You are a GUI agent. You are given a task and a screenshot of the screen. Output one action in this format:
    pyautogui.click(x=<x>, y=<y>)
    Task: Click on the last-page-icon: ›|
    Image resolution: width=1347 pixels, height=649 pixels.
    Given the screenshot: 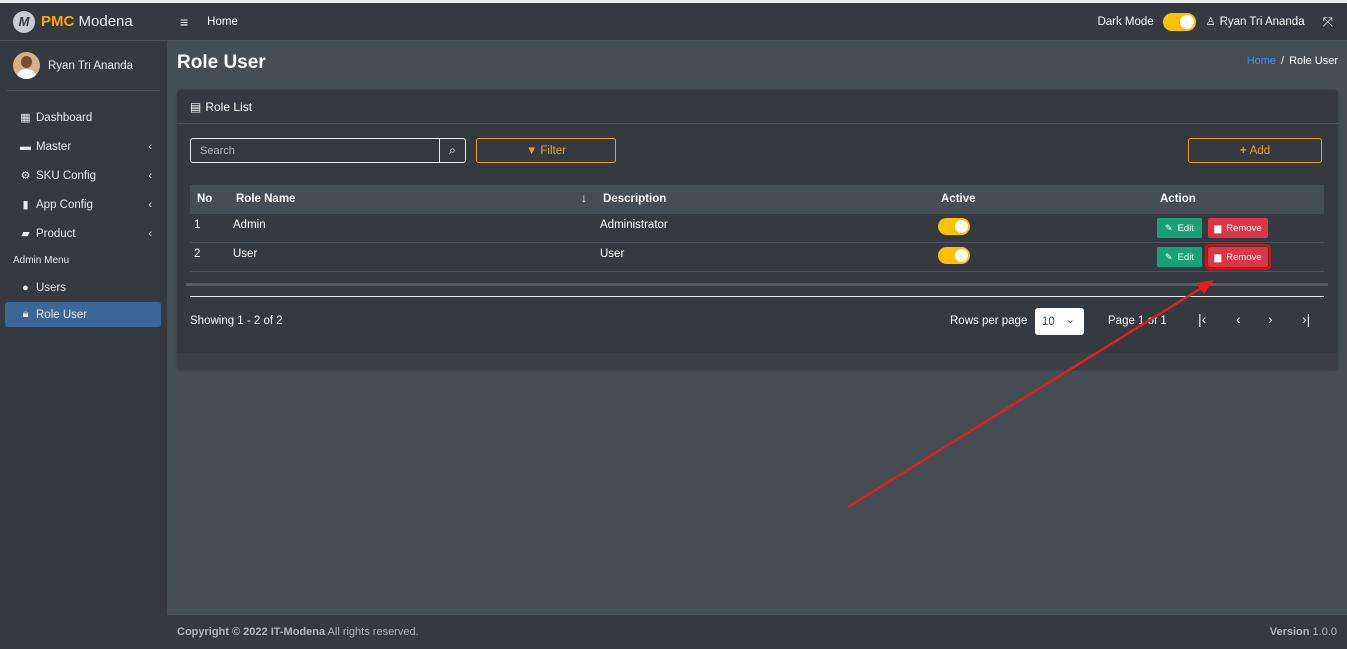 What is the action you would take?
    pyautogui.click(x=1306, y=319)
    